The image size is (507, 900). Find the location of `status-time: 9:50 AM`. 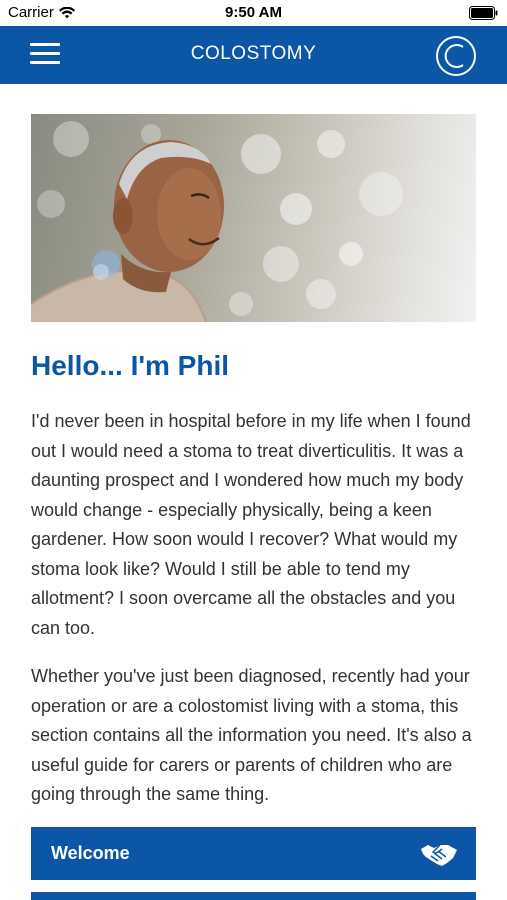

status-time: 9:50 AM is located at coordinates (253, 12).